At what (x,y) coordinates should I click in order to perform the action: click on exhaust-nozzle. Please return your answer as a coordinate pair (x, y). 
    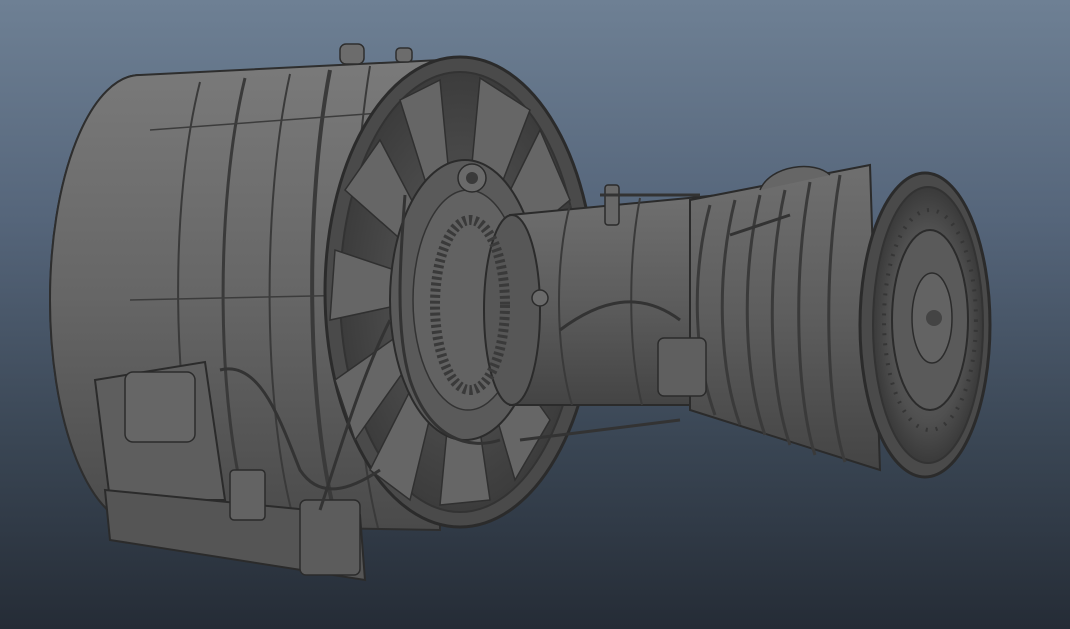
    Looking at the image, I should click on (925, 325).